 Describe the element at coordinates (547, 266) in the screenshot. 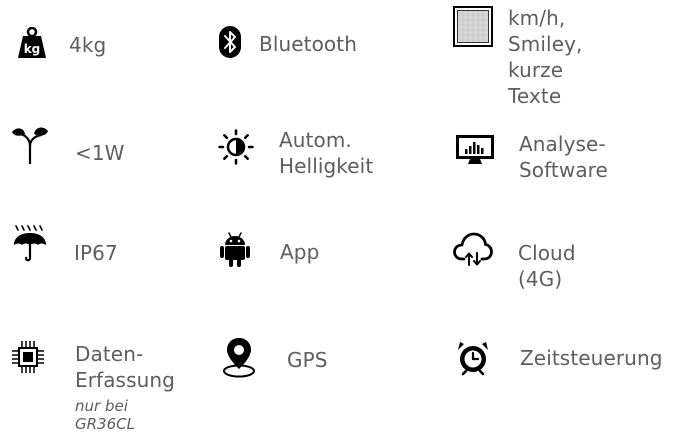

I see `feature-cloud-label: Cloud (4G)` at that location.